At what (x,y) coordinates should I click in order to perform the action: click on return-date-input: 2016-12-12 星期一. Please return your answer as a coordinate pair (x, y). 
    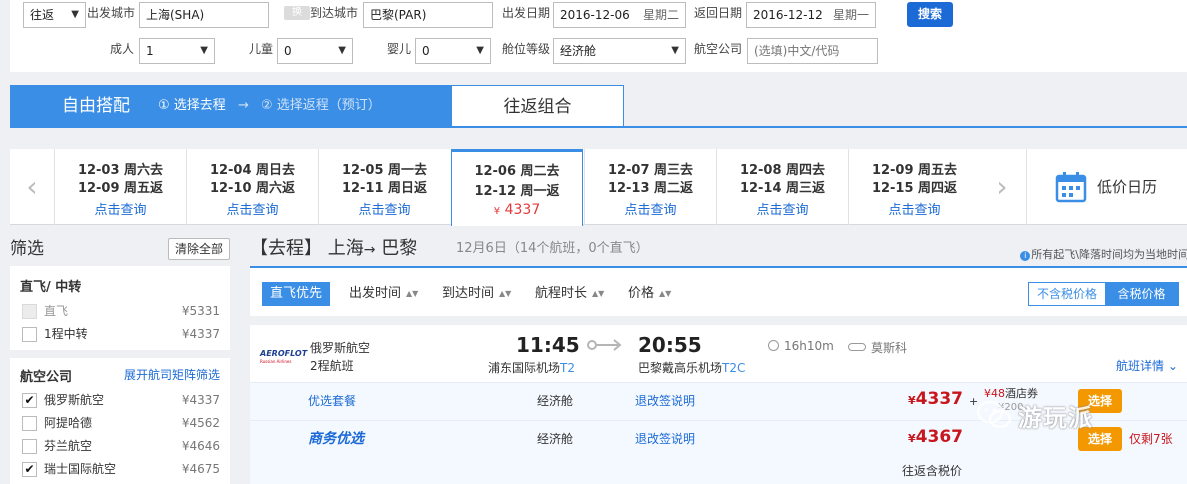
    Looking at the image, I should click on (811, 15).